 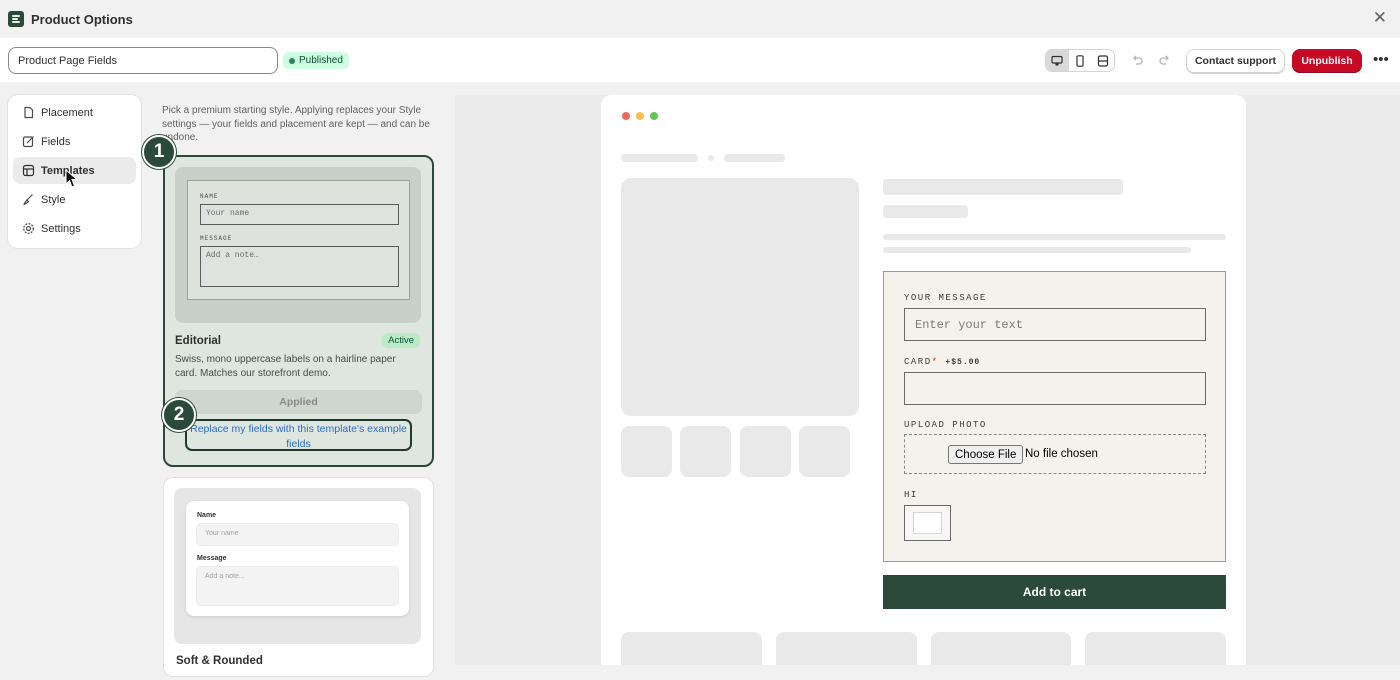 What do you see at coordinates (1061, 454) in the screenshot?
I see `file-status: No file chosen` at bounding box center [1061, 454].